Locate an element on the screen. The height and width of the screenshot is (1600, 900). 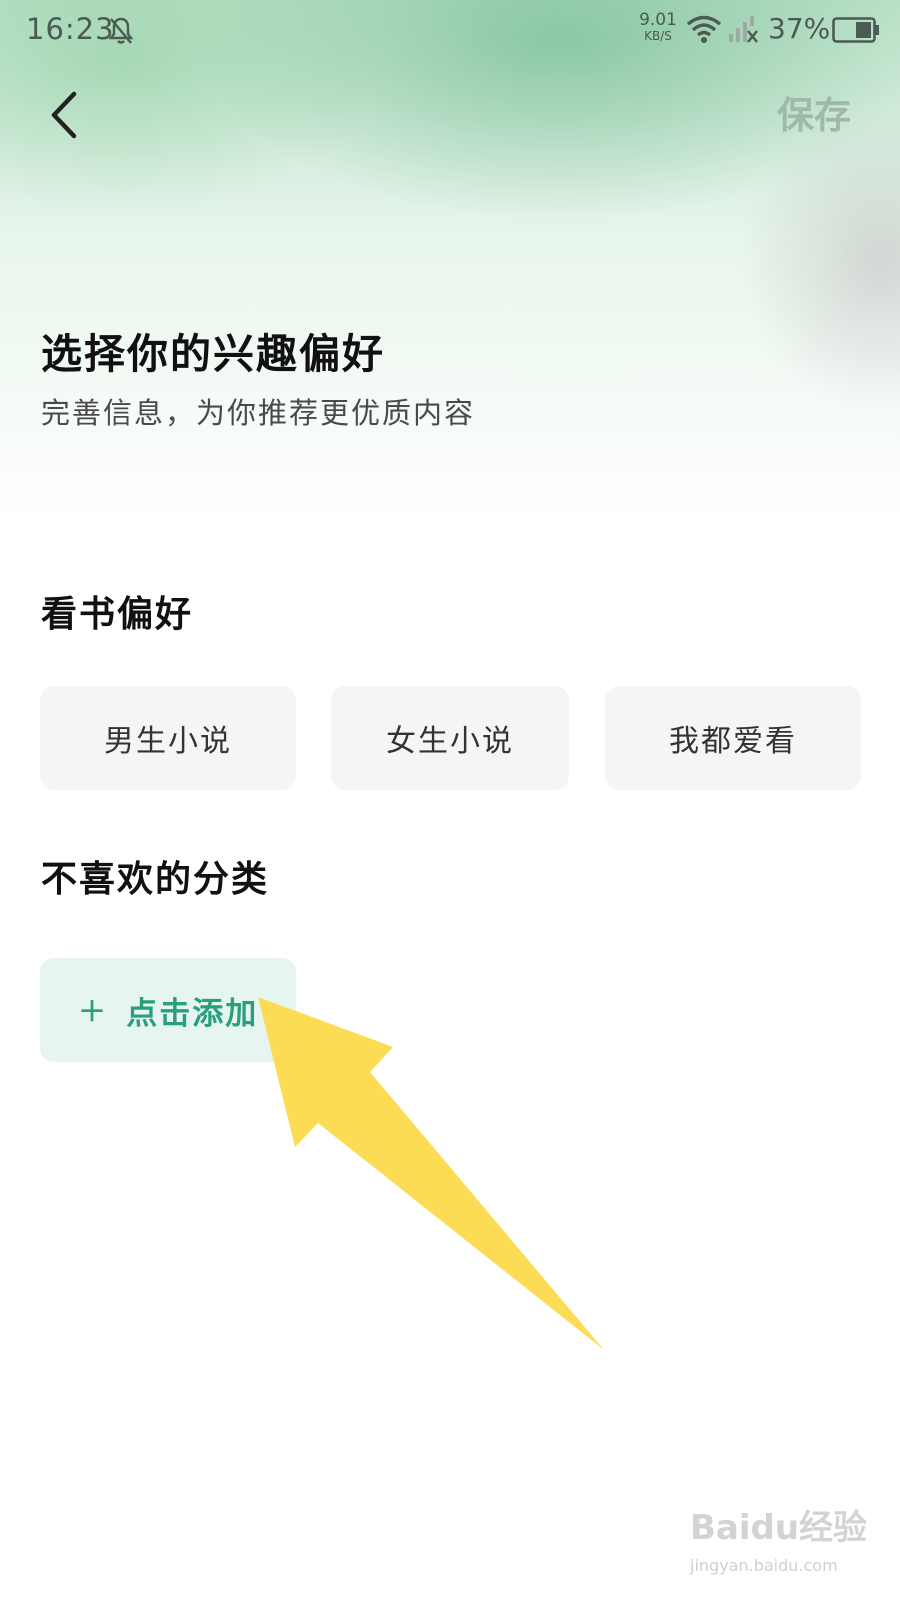
chevron-left-icon is located at coordinates (64, 115).